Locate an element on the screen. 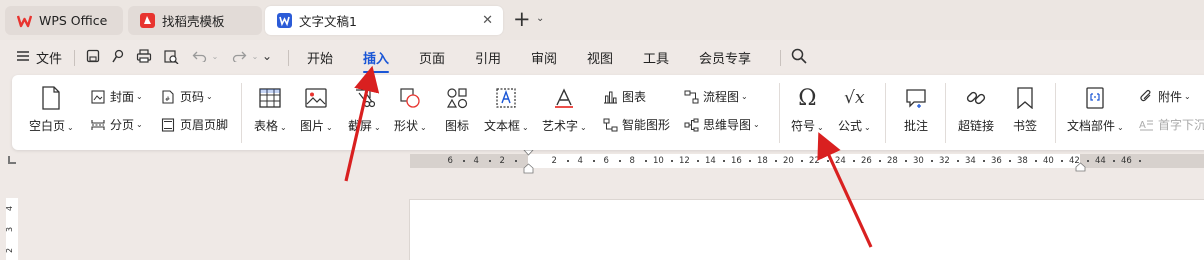  picture-button: 图片 ⌄ is located at coordinates (316, 109).